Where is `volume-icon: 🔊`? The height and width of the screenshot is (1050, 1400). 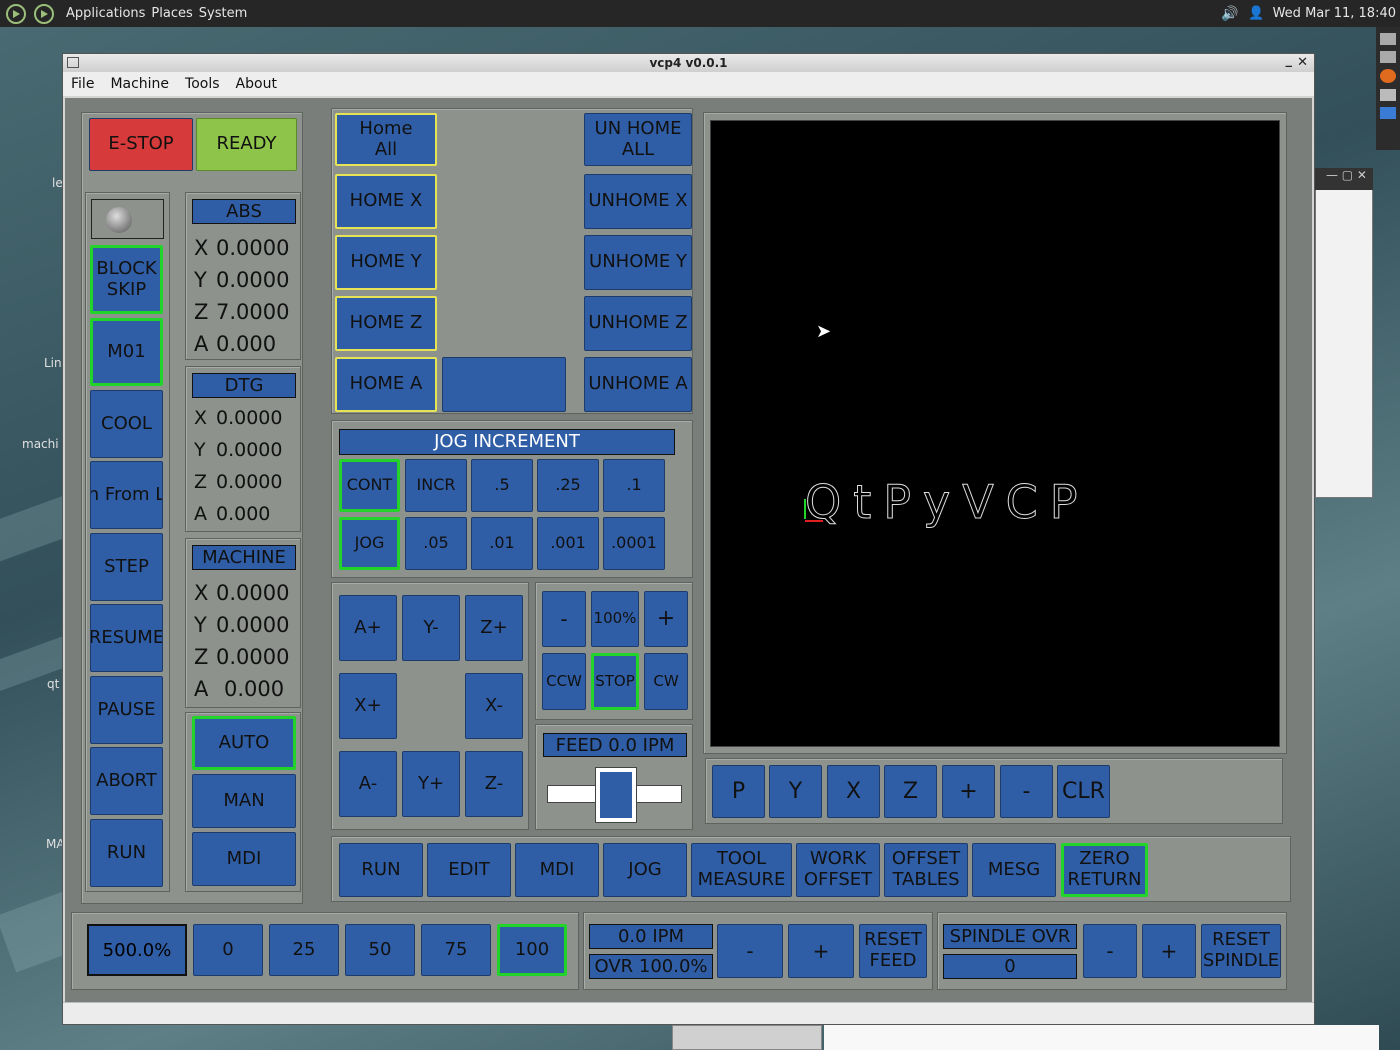 volume-icon: 🔊 is located at coordinates (1229, 14).